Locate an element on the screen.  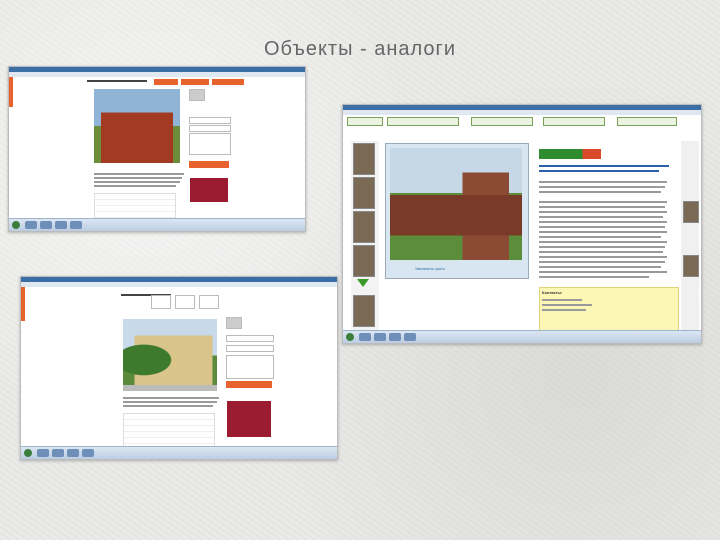
enlarge-photo-link: Увеличить фото is located at coordinates (430, 268).